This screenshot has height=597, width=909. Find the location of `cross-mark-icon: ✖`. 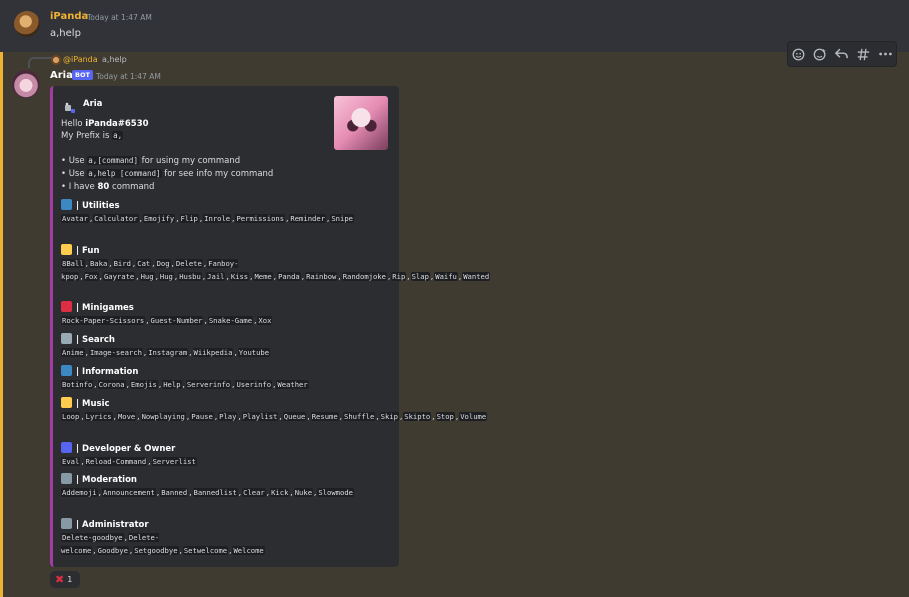

cross-mark-icon: ✖ is located at coordinates (60, 579).